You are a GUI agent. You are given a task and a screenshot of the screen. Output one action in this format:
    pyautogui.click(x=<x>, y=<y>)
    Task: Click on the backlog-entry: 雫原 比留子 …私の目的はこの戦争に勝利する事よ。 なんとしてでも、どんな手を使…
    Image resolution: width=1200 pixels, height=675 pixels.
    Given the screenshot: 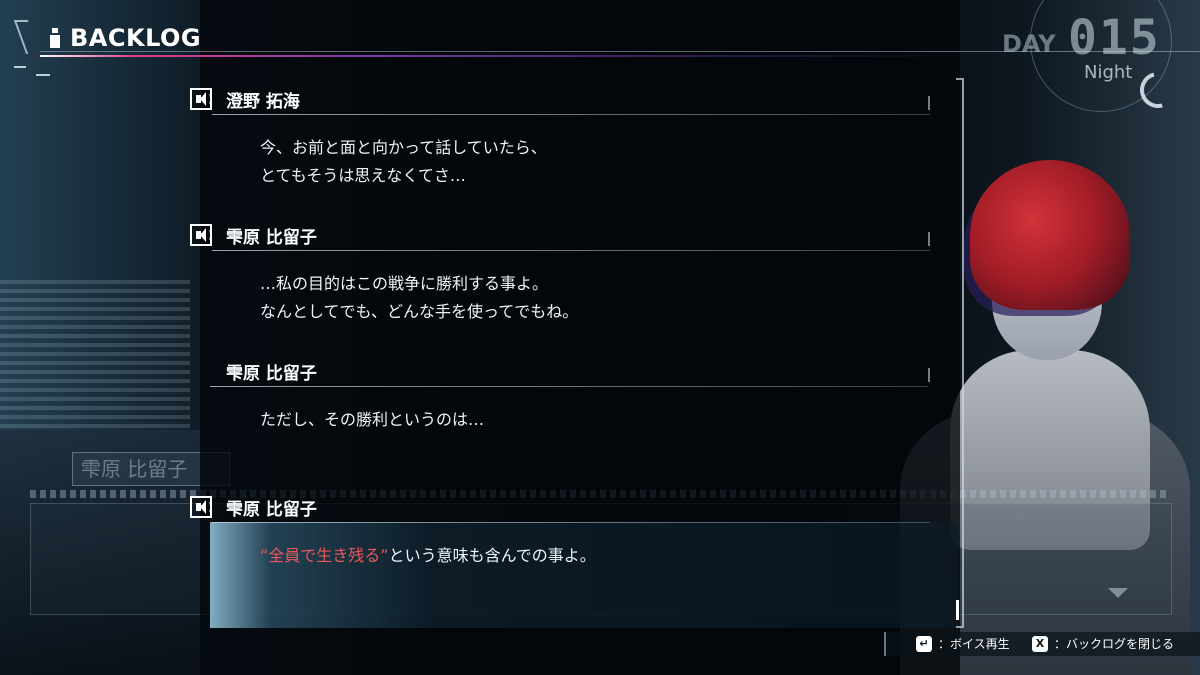 What is the action you would take?
    pyautogui.click(x=560, y=274)
    